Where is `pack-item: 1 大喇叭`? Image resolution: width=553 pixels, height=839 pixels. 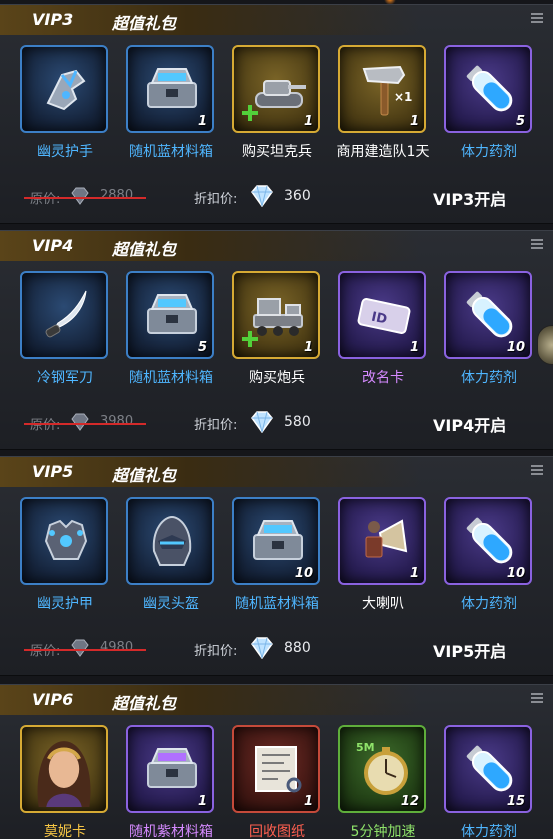
pack-item: 1 大喇叭 is located at coordinates (383, 555).